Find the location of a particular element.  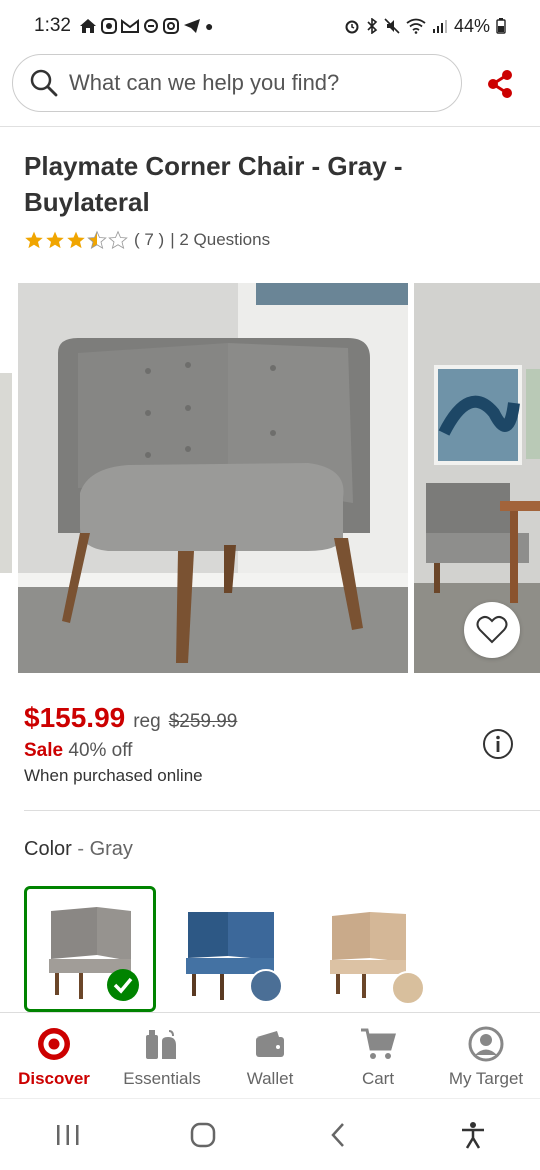

target-logo-icon is located at coordinates (54, 1044).